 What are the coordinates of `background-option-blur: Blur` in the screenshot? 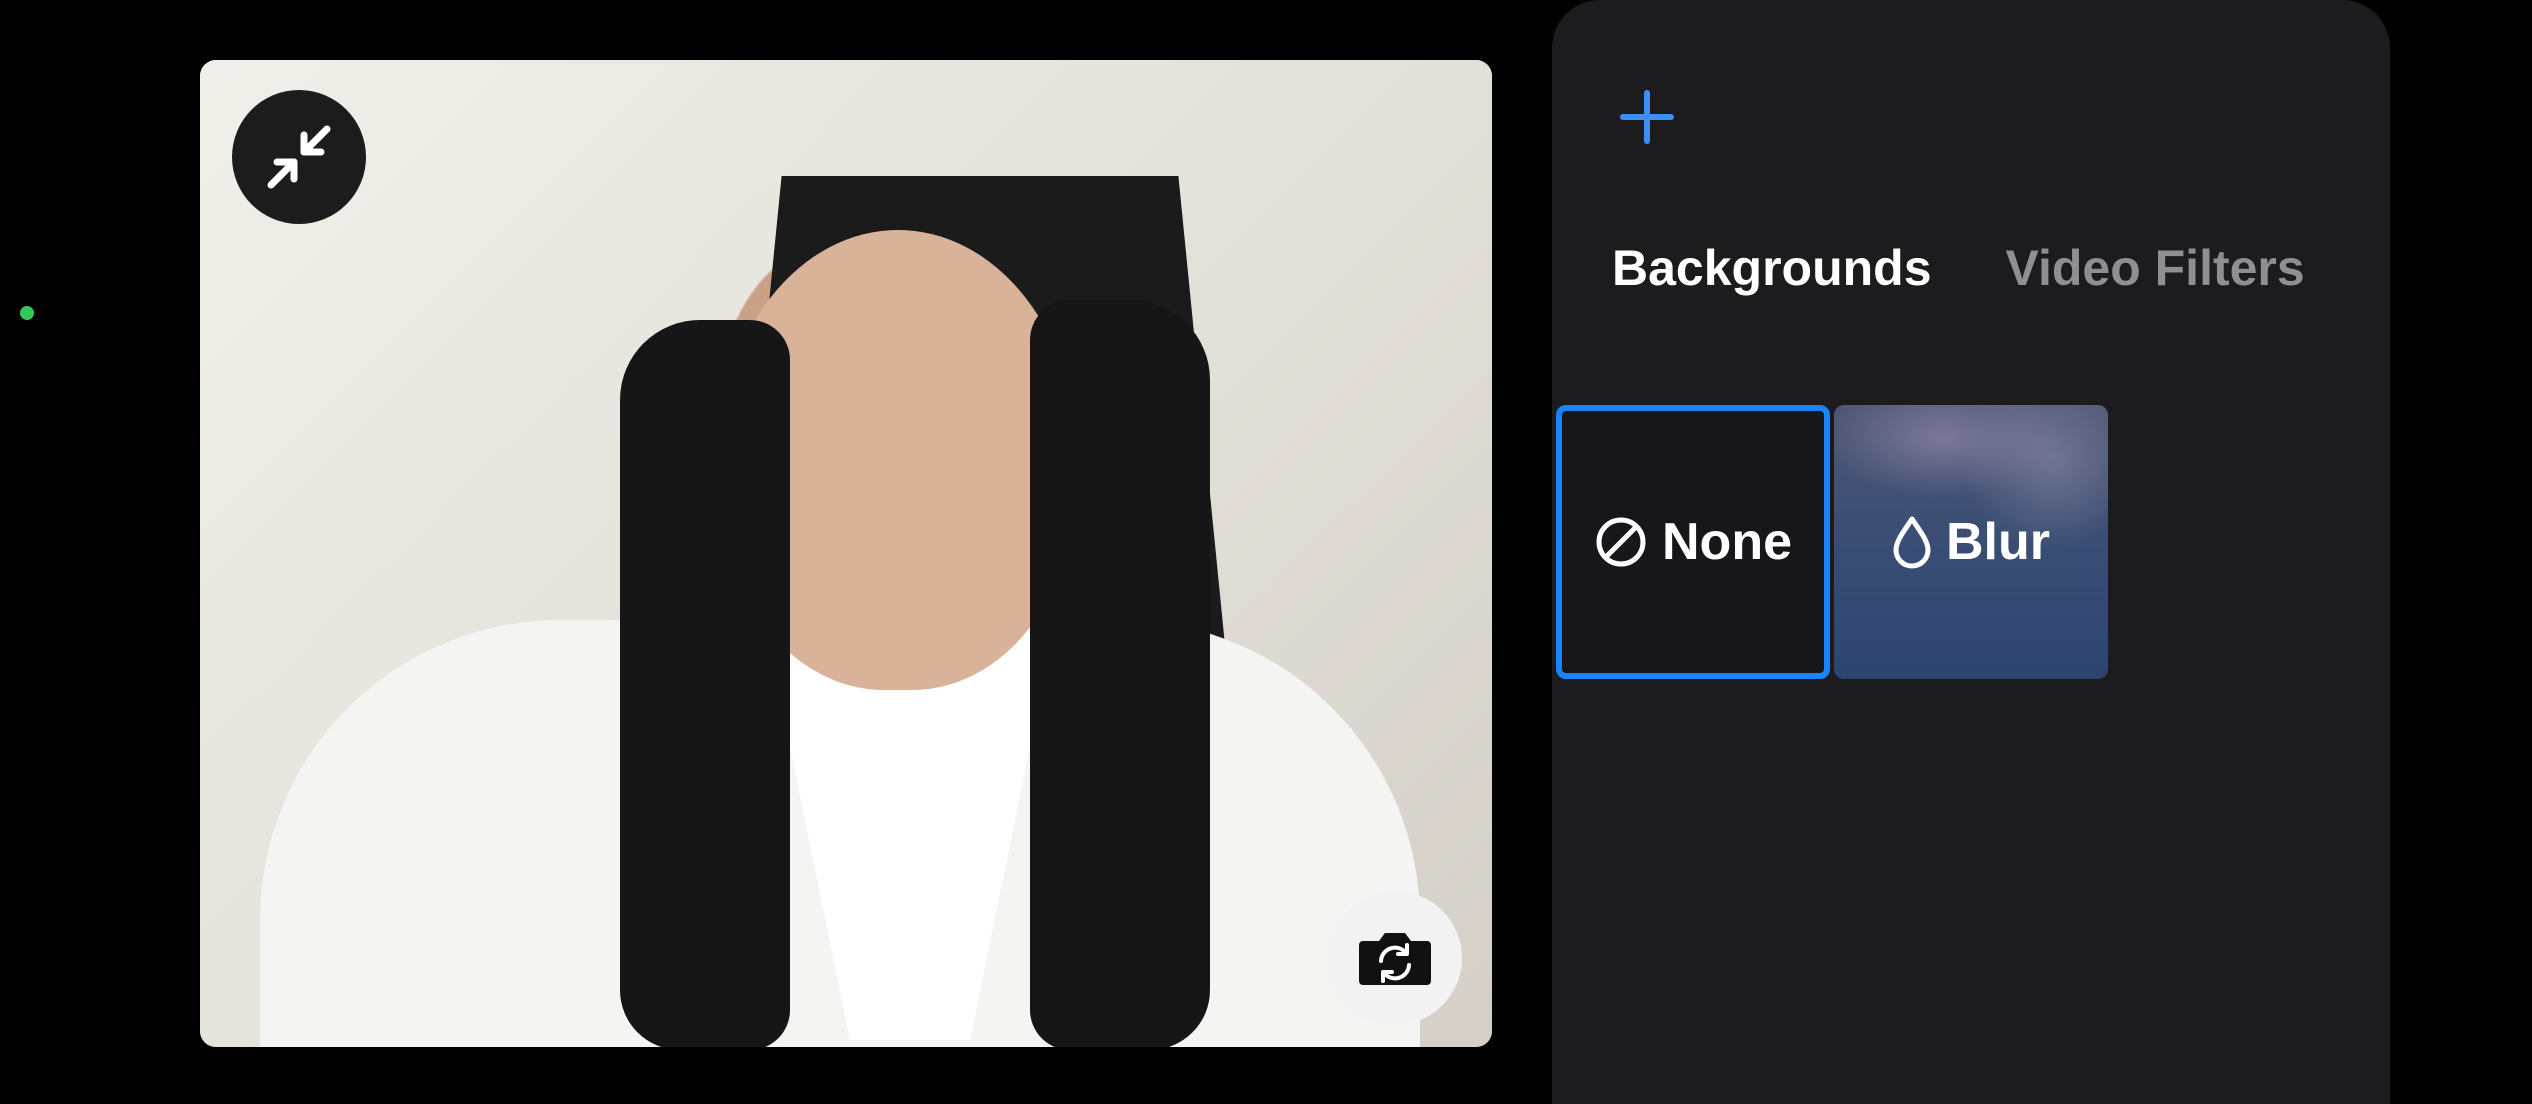 It's located at (1971, 542).